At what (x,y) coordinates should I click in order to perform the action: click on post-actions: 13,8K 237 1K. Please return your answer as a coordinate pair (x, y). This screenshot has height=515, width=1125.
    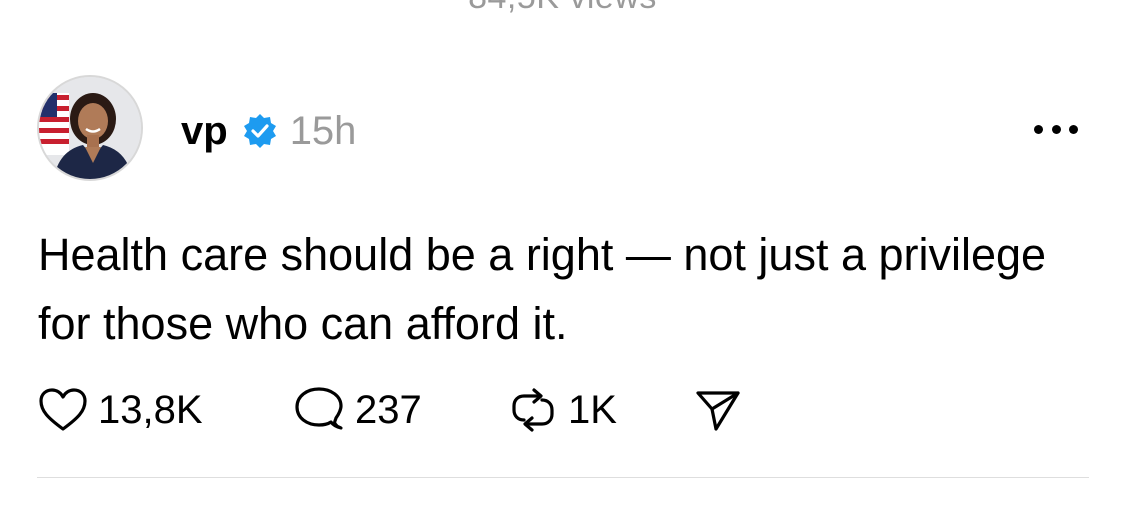
    Looking at the image, I should click on (390, 410).